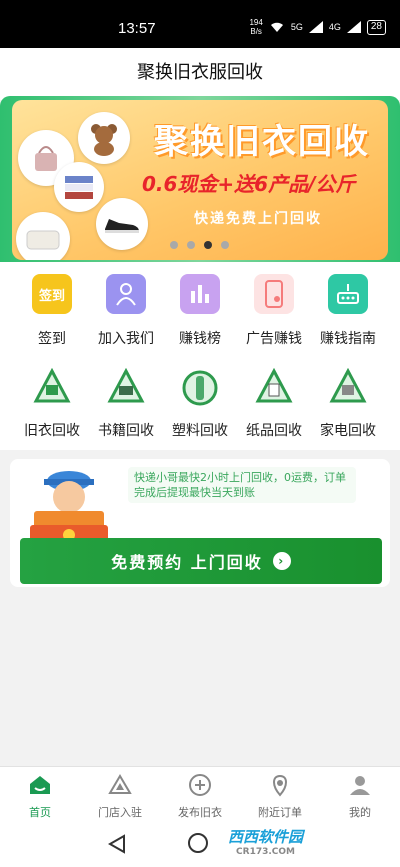  I want to click on tab-store-join: 门店入驻, so click(120, 794).